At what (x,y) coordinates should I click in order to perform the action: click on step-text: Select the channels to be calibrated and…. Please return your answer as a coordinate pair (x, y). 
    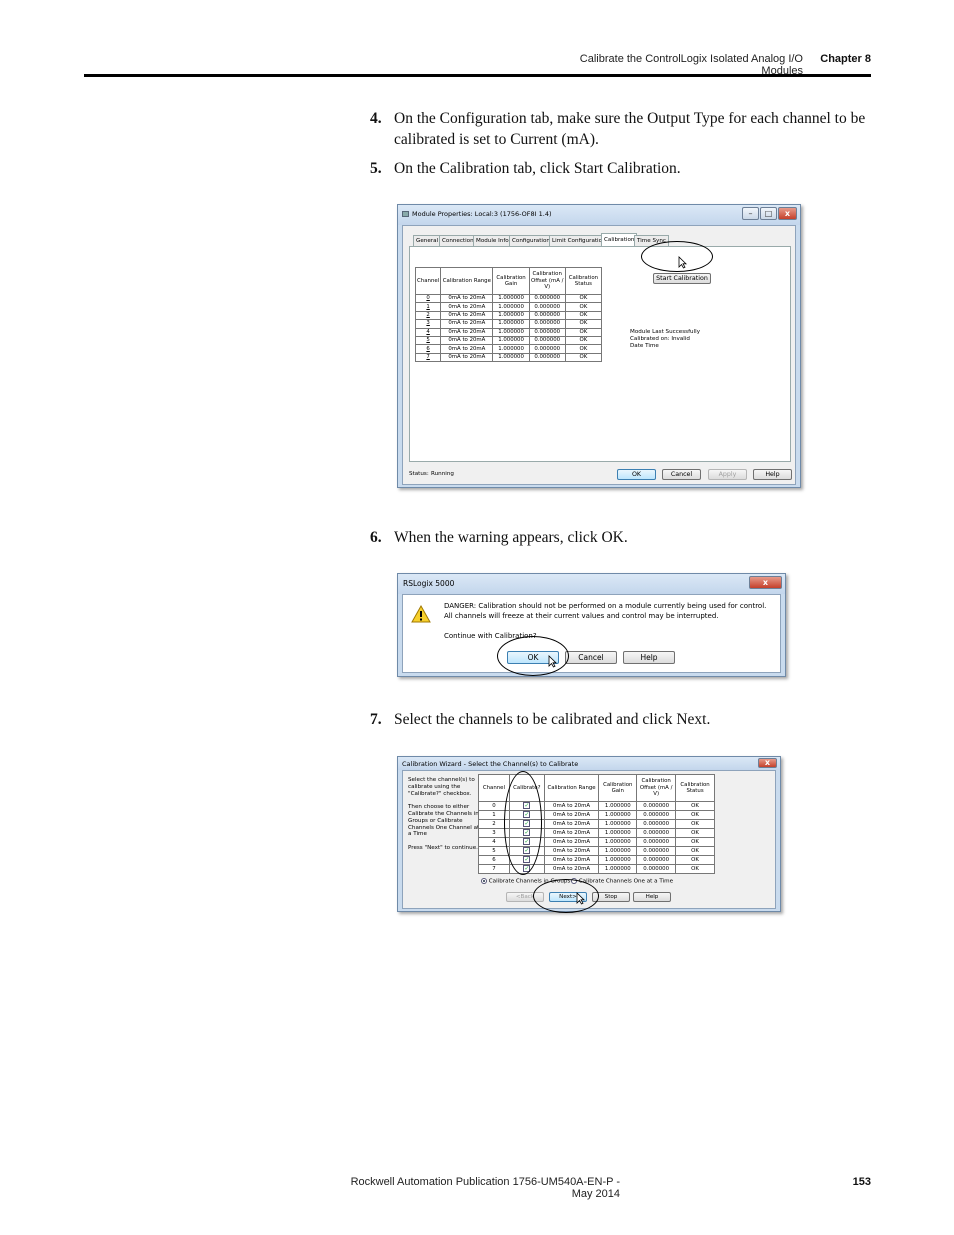
    Looking at the image, I should click on (552, 719).